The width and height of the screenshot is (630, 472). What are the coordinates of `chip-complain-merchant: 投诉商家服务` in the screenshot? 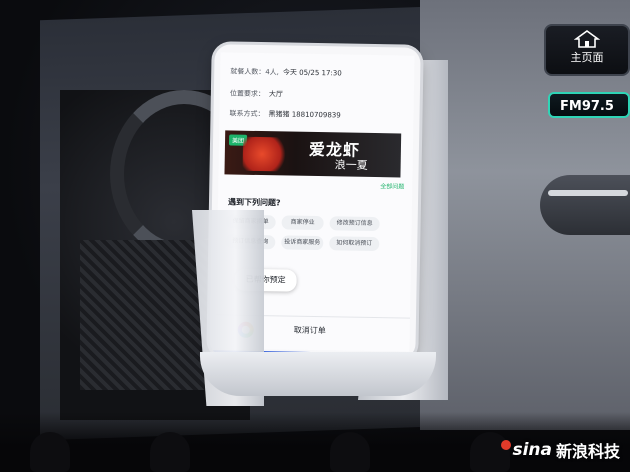 It's located at (302, 243).